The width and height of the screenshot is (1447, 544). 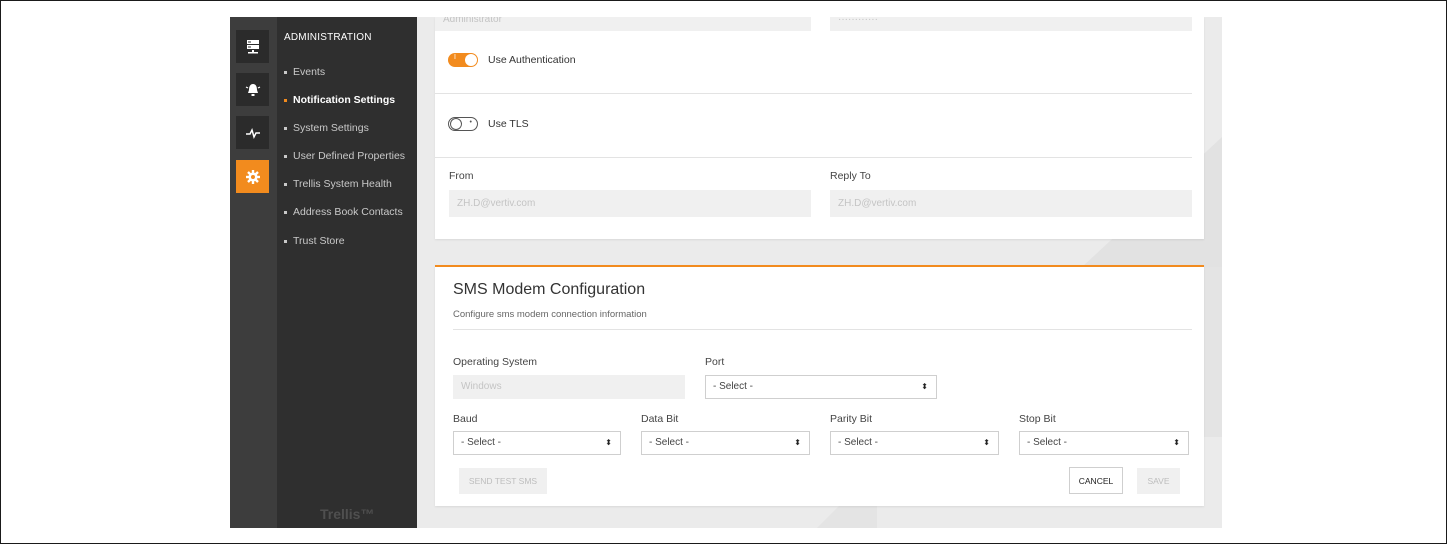 What do you see at coordinates (463, 60) in the screenshot?
I see `use-authentication-toggle: I` at bounding box center [463, 60].